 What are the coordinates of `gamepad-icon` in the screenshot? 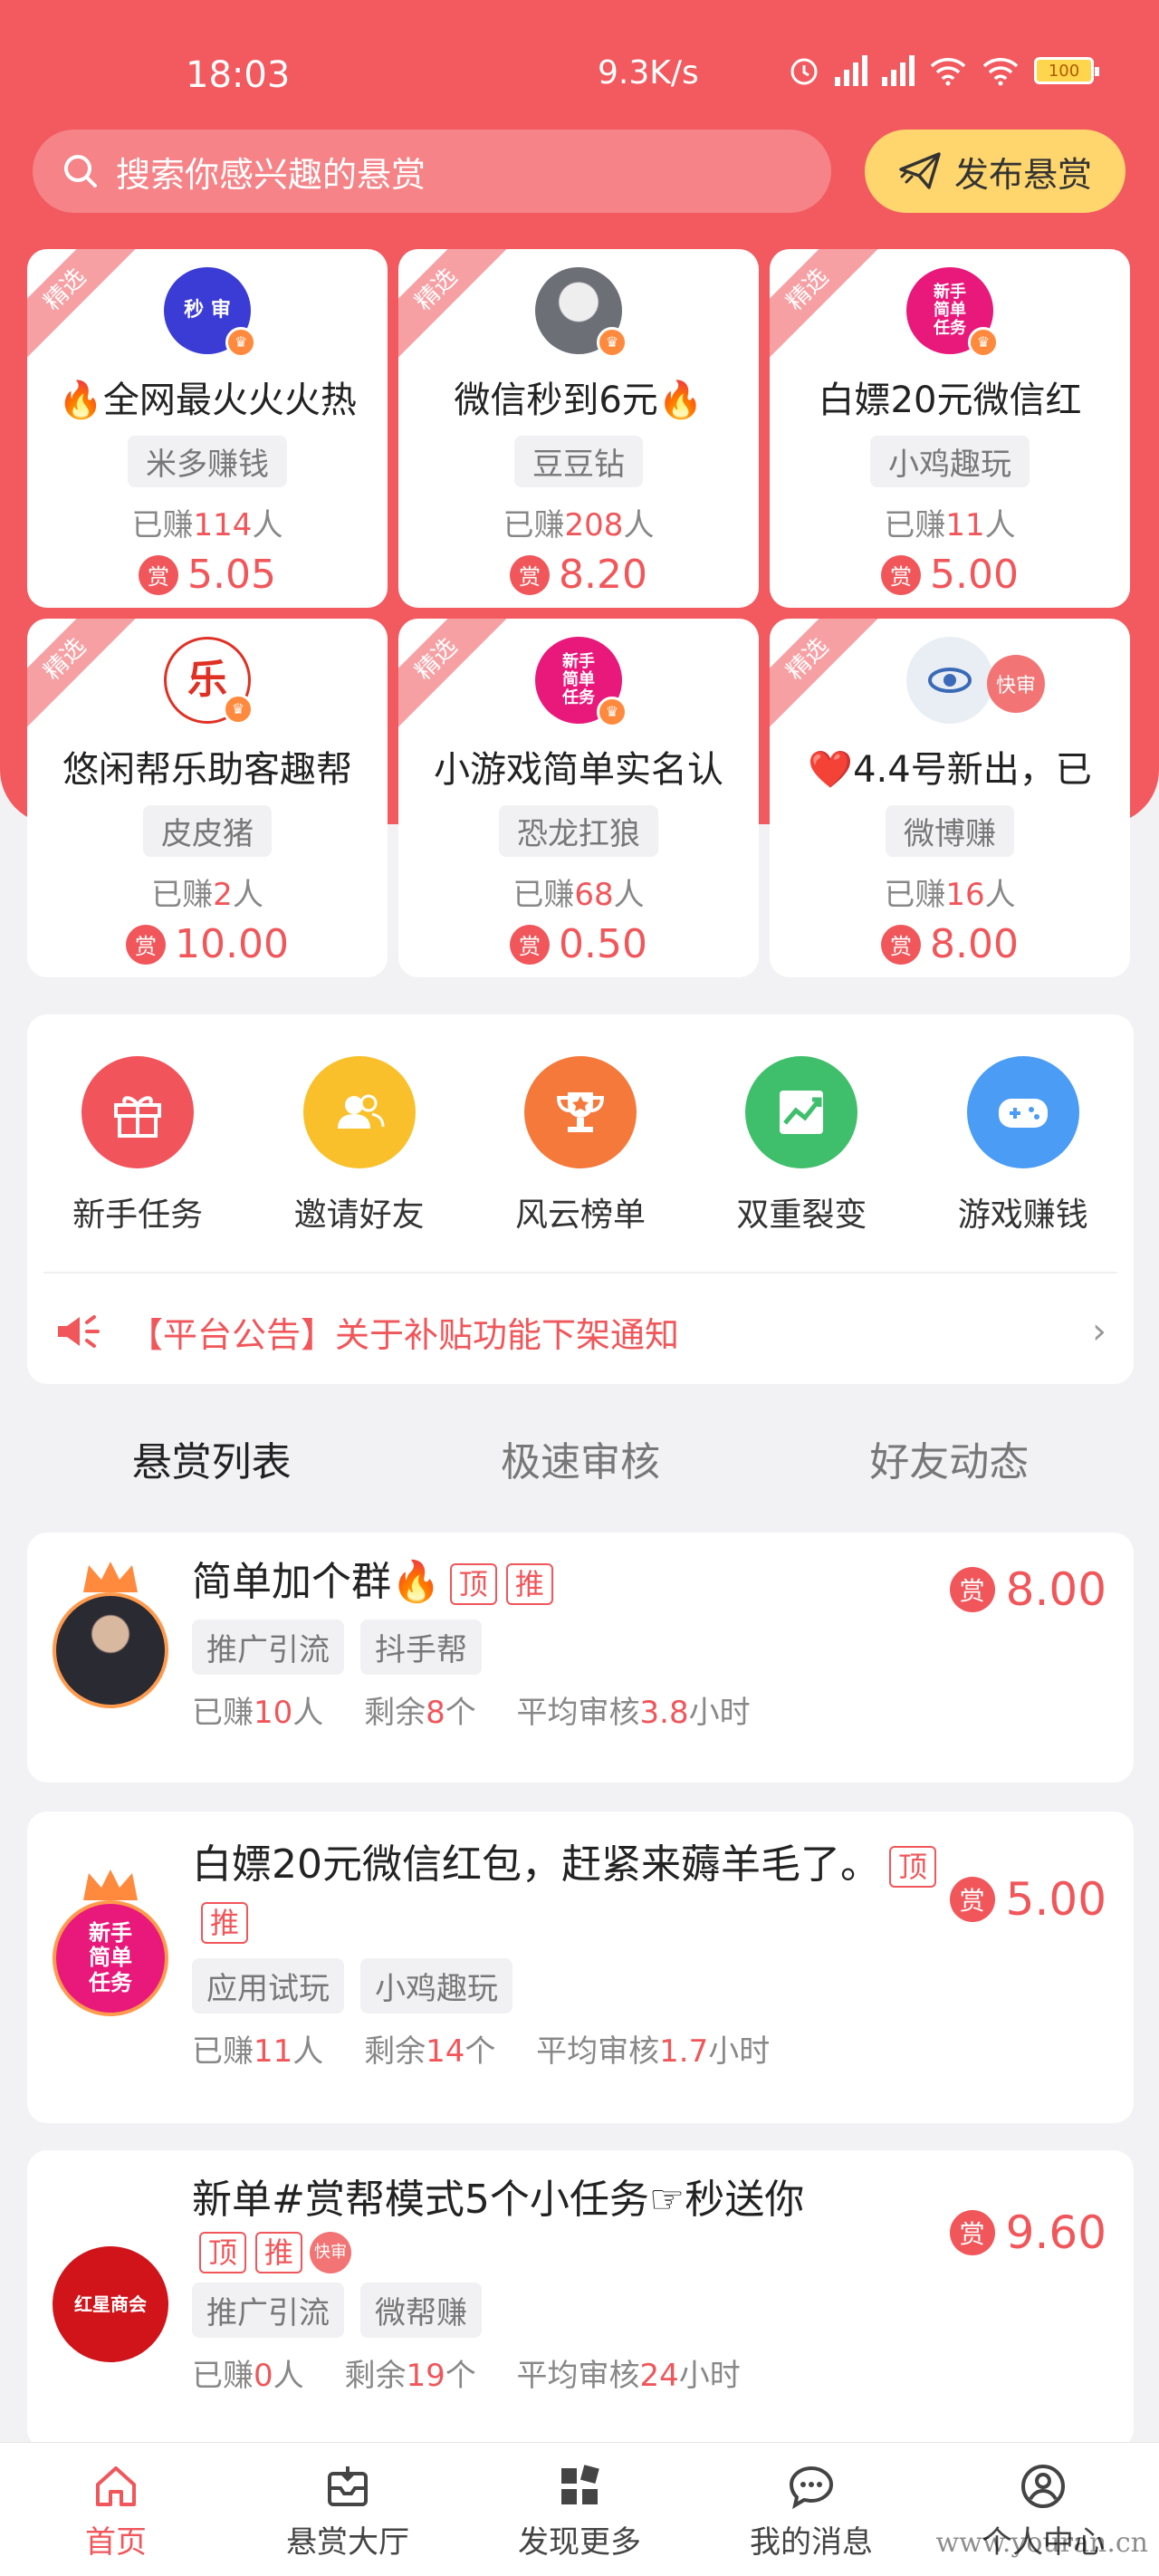 It's located at (1023, 1112).